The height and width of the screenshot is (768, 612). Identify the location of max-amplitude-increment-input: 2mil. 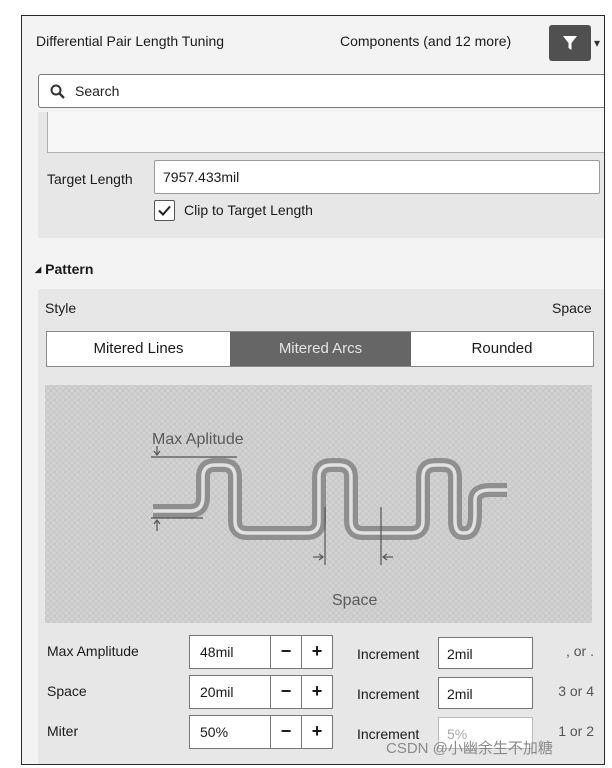
(485, 653).